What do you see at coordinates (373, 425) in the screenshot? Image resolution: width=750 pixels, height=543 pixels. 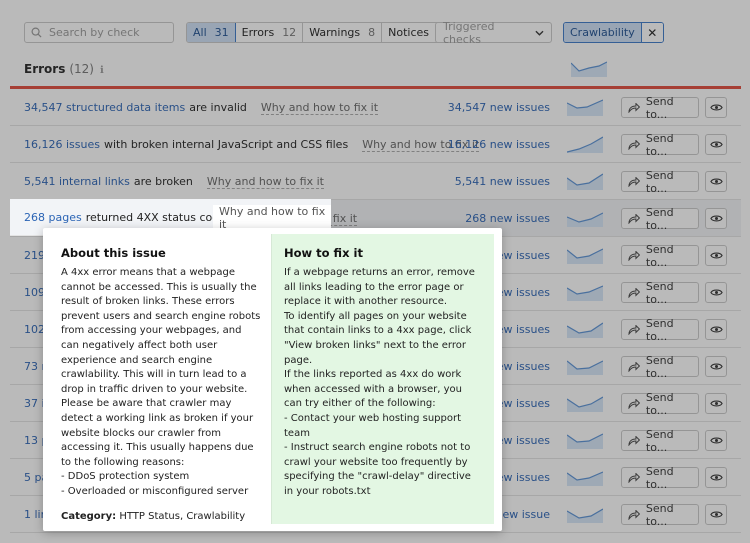 I see `fix-text: - Contact your web hosting support team` at bounding box center [373, 425].